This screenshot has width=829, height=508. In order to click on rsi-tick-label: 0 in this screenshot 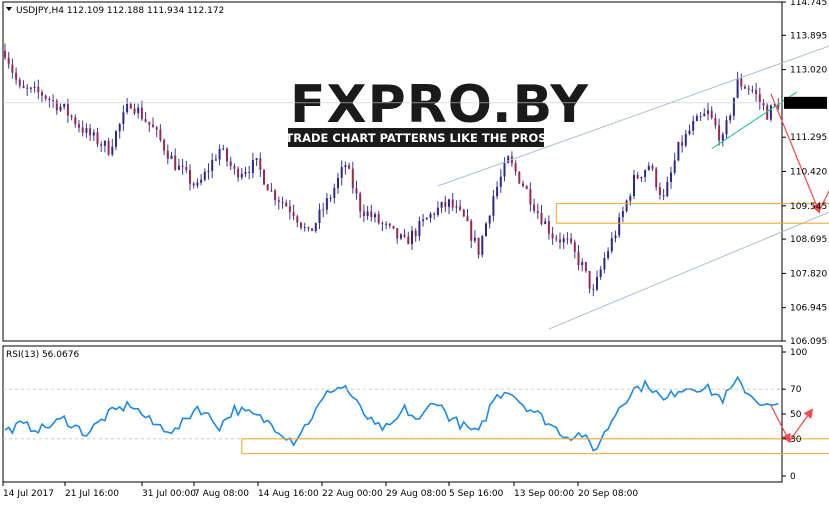, I will do `click(793, 477)`.